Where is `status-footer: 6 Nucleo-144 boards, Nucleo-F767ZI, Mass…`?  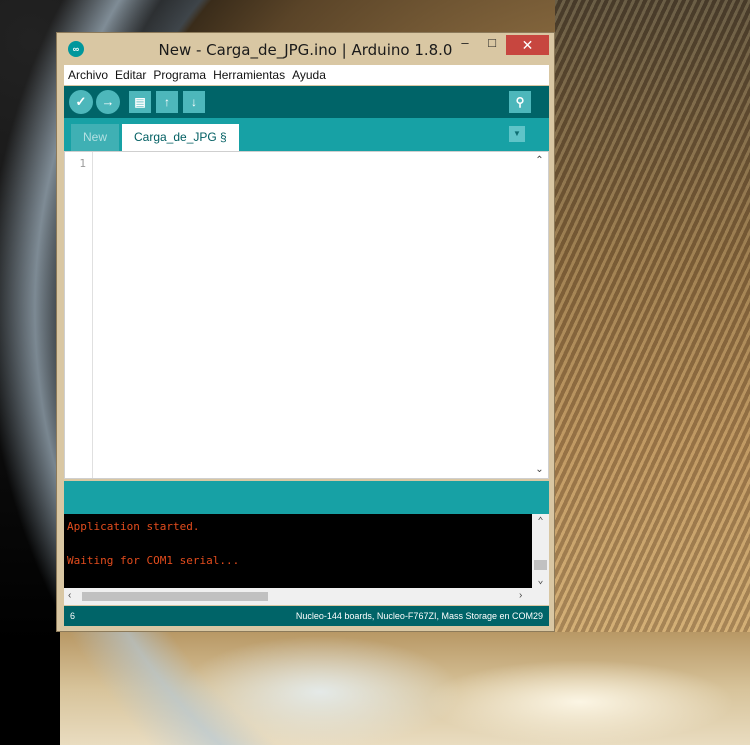 status-footer: 6 Nucleo-144 boards, Nucleo-F767ZI, Mass… is located at coordinates (306, 616).